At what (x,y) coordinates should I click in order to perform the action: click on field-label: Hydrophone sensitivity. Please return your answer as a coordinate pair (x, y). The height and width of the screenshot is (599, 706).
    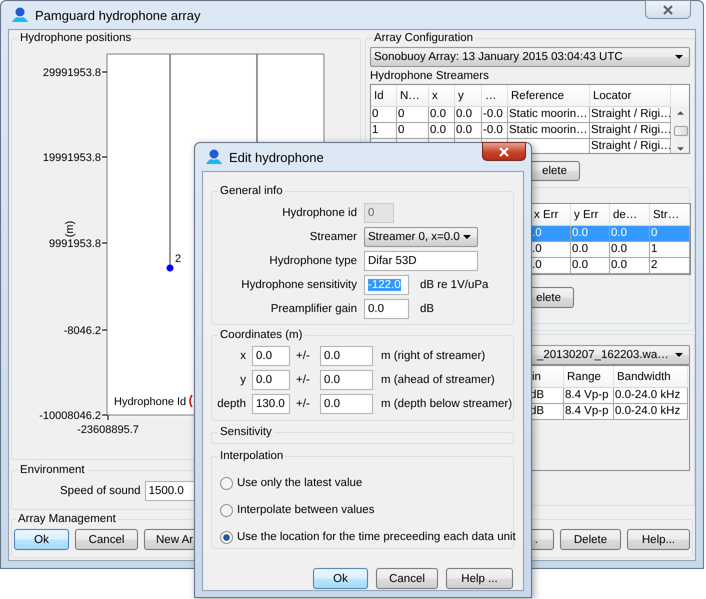
    Looking at the image, I should click on (298, 285).